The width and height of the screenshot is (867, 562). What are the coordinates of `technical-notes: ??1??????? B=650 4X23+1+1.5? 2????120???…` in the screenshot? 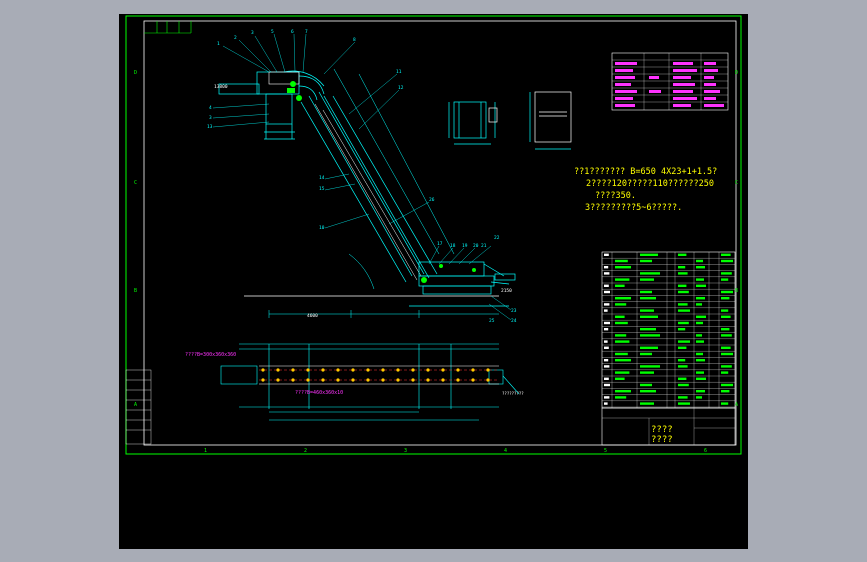 It's located at (645, 190).